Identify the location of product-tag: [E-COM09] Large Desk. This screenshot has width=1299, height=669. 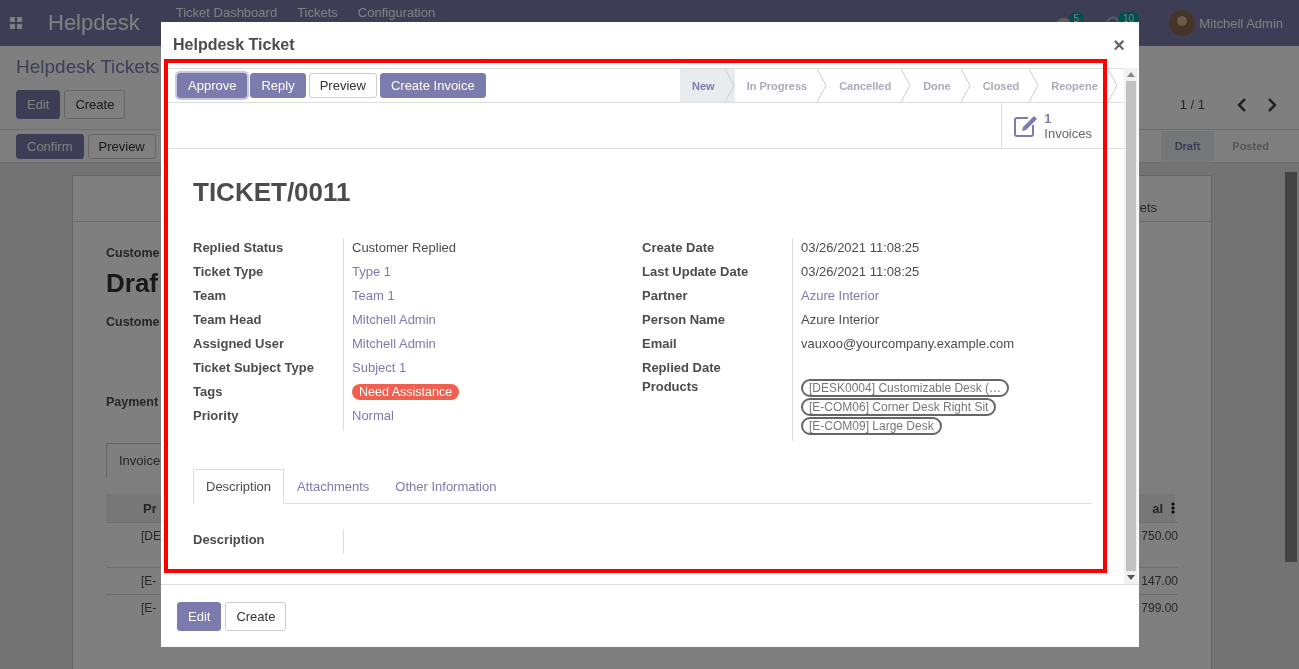
(871, 426).